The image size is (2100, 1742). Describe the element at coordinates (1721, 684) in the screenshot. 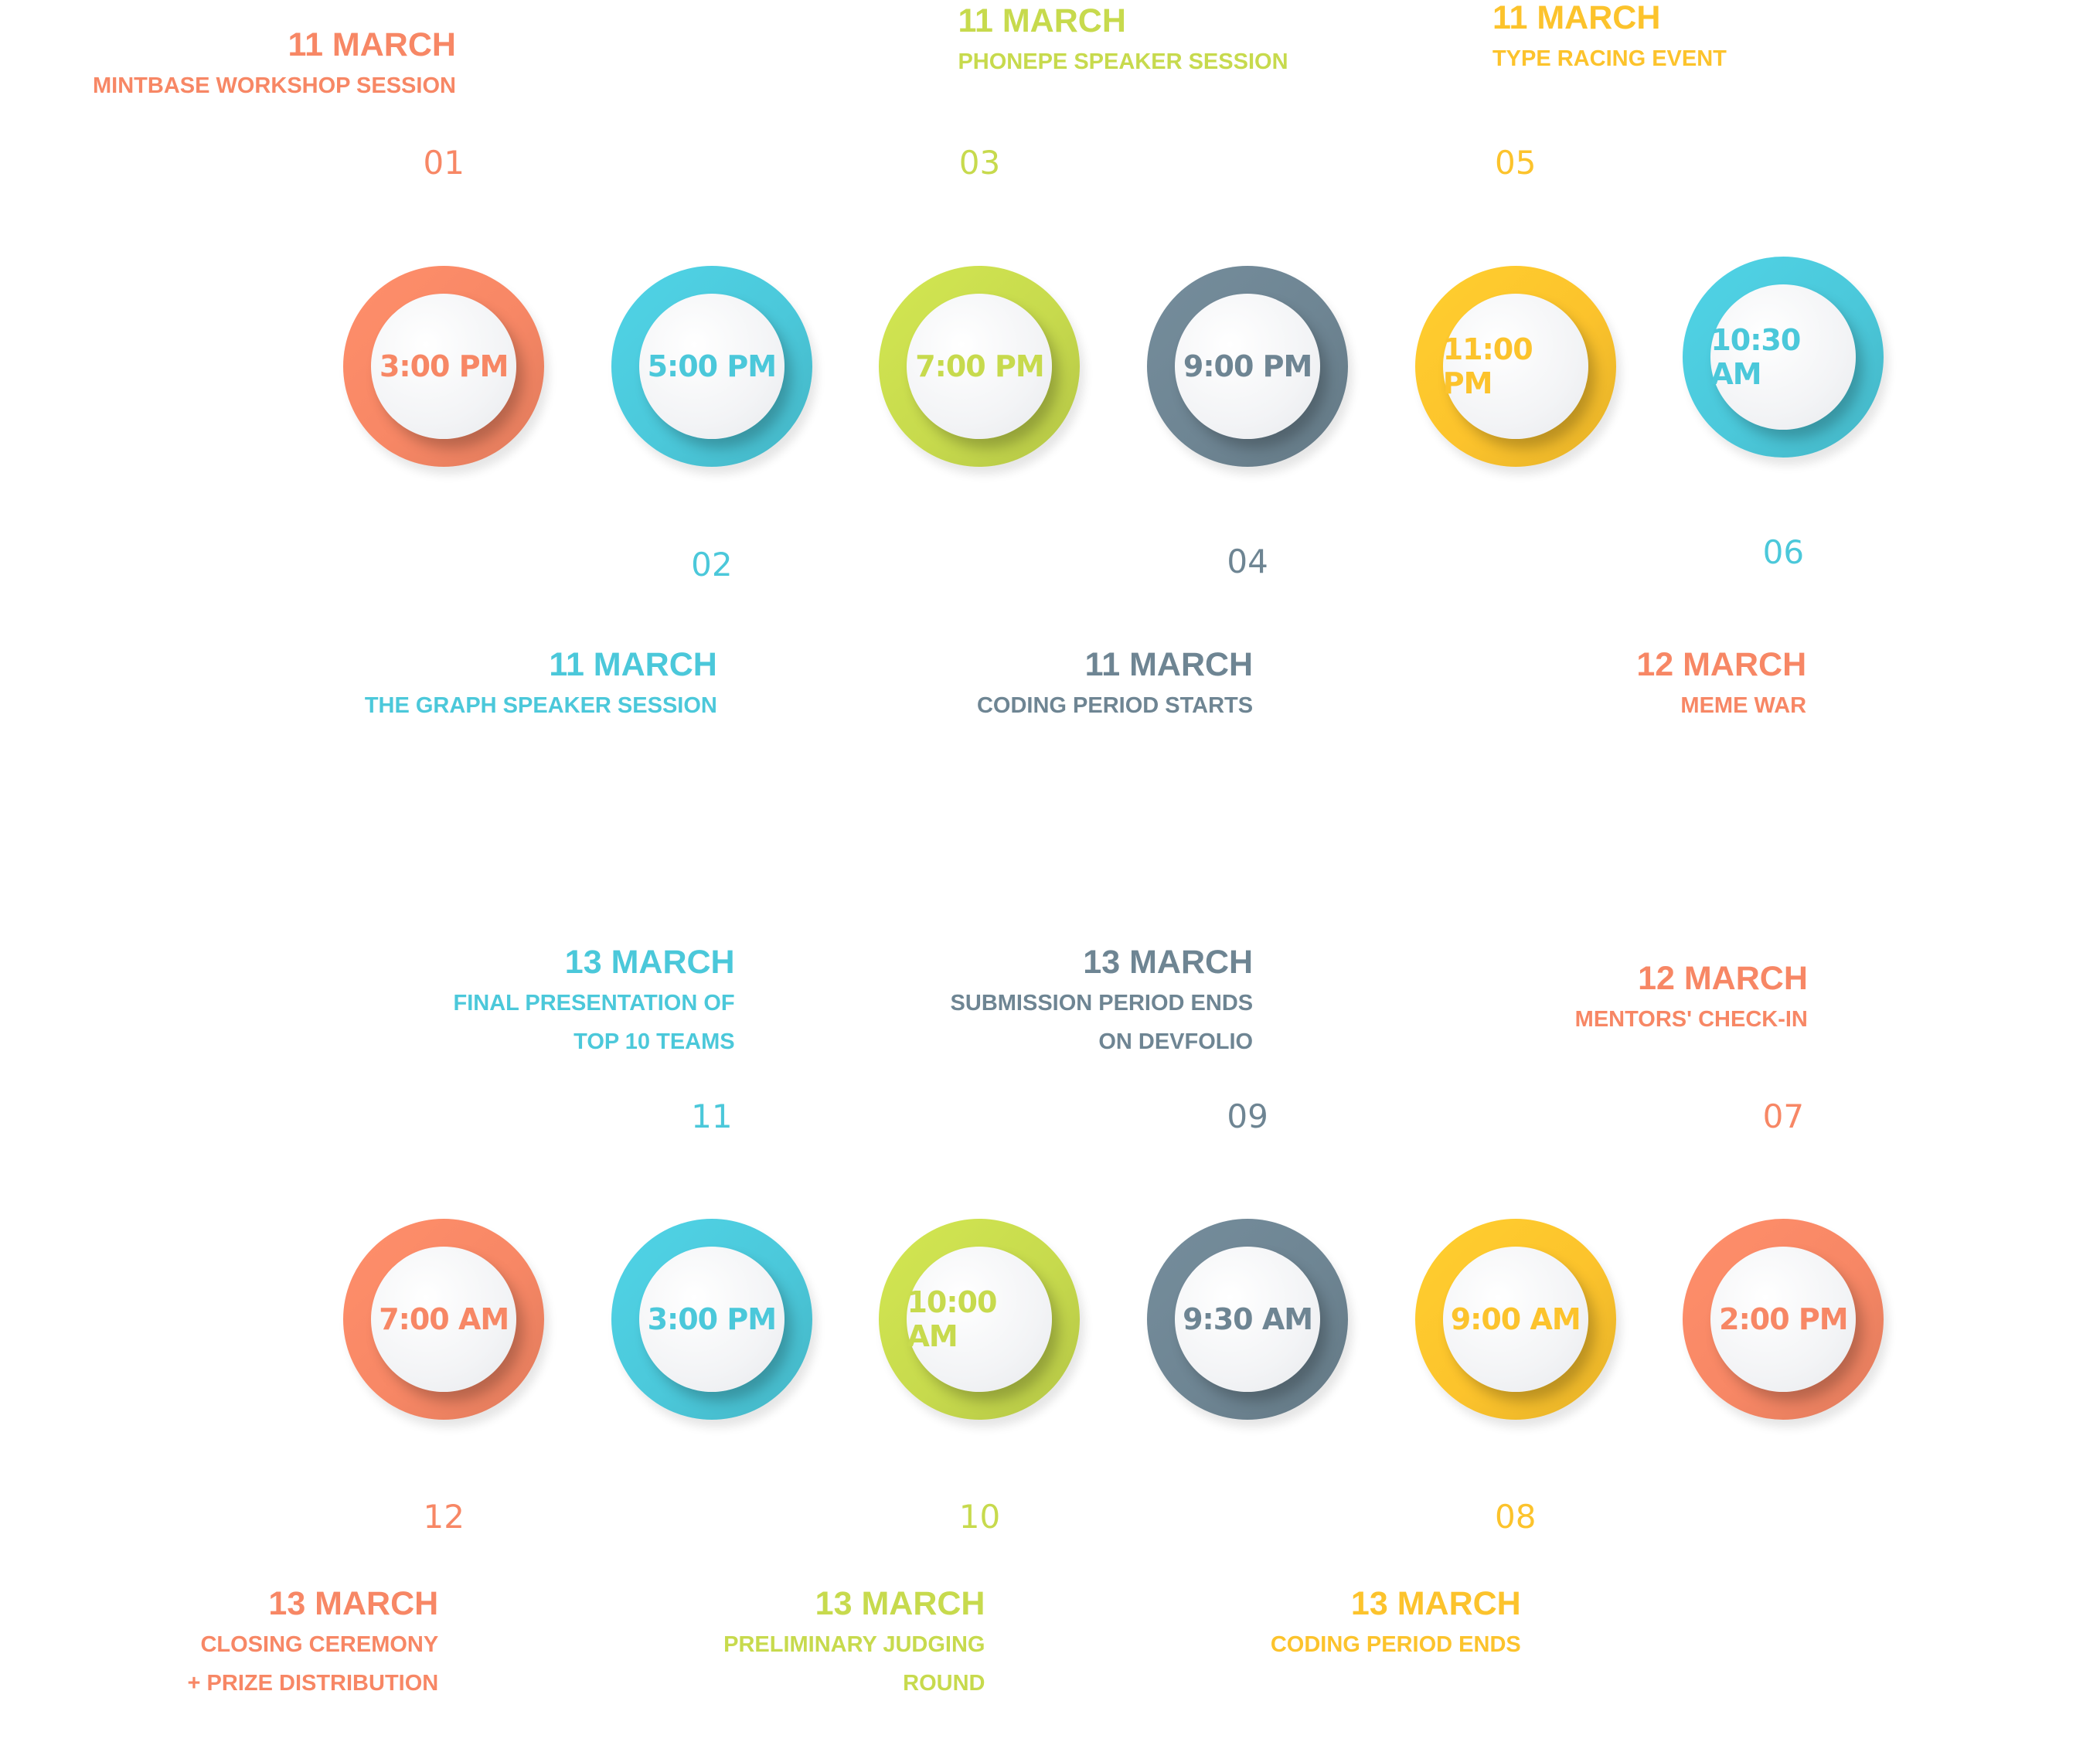

I see `event-label: 12 MARCH MEME WAR` at that location.